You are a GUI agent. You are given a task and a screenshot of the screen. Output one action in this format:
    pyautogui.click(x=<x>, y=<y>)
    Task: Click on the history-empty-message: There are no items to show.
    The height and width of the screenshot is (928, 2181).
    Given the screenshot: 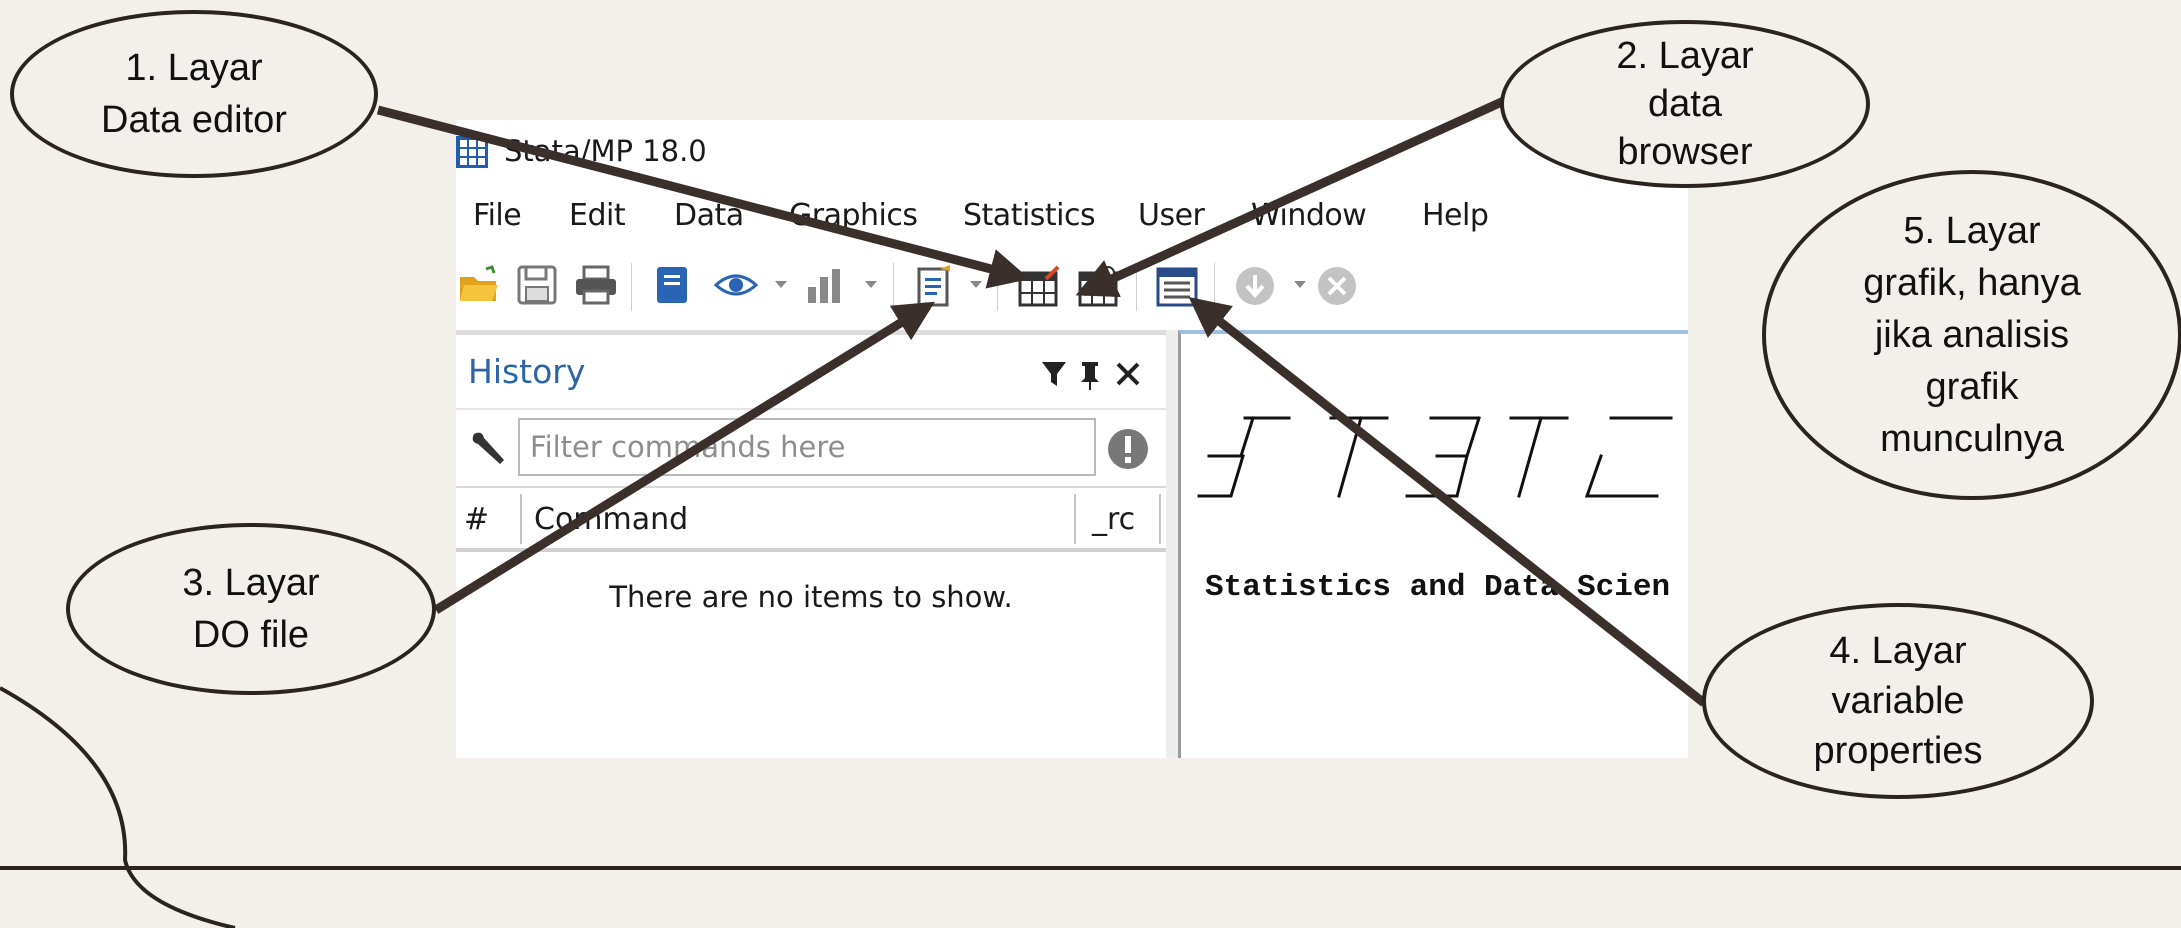 What is the action you would take?
    pyautogui.click(x=811, y=597)
    